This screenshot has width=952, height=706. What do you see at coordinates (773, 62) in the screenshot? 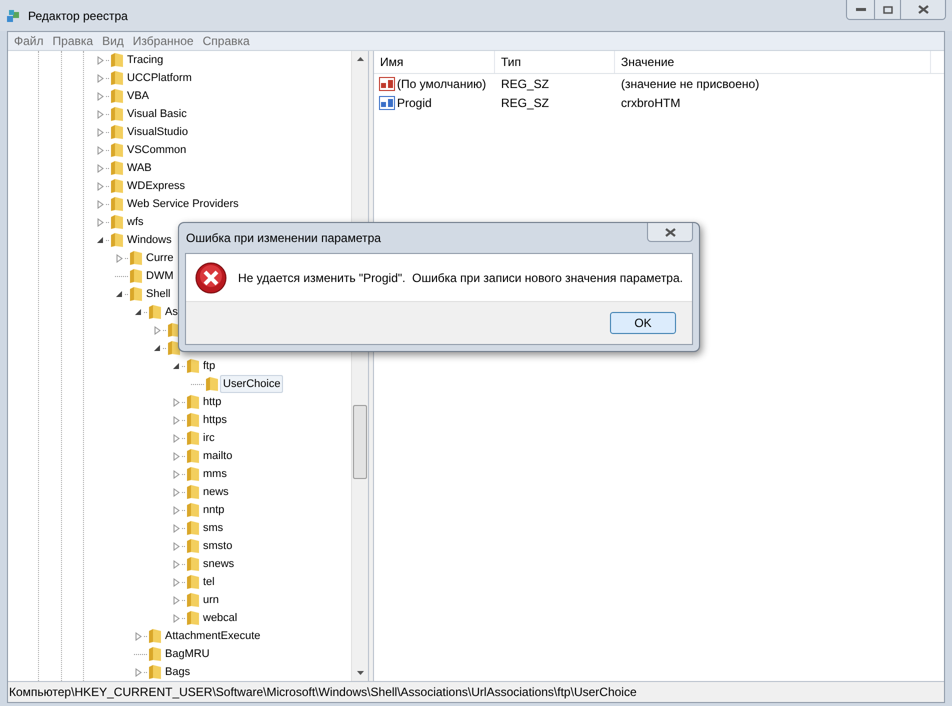
I see `column-header: Значение` at bounding box center [773, 62].